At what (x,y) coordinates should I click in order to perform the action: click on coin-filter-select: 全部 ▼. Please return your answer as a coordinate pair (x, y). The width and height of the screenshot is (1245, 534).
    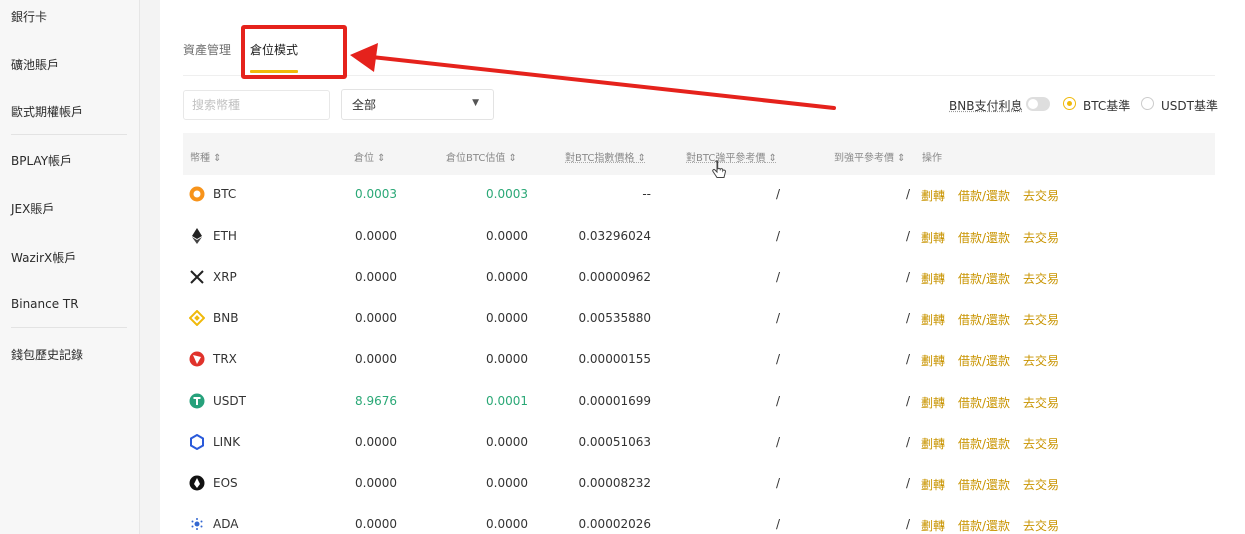
    Looking at the image, I should click on (417, 104).